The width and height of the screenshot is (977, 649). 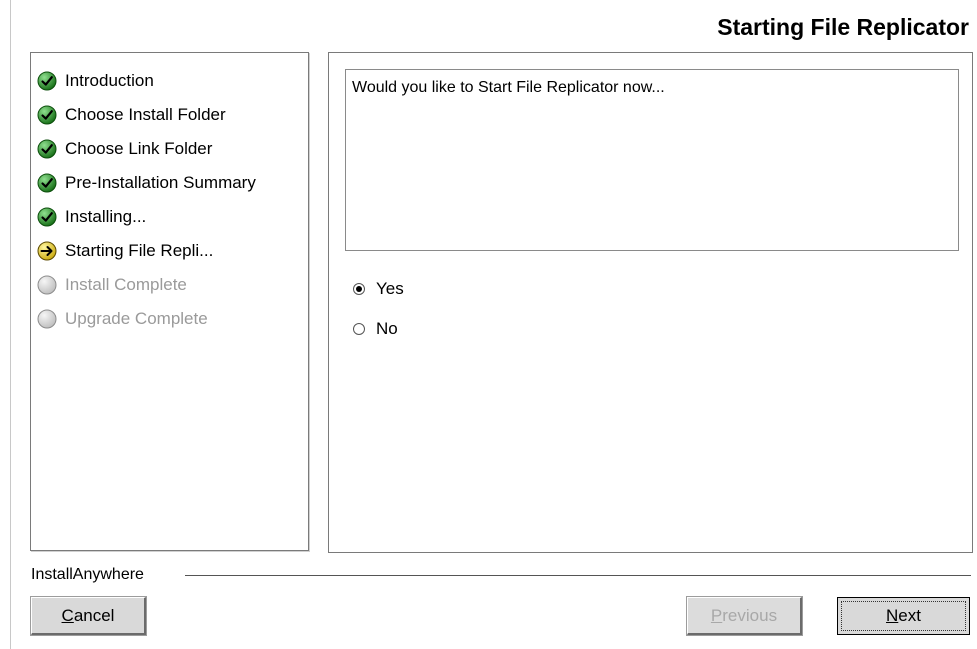 I want to click on step-label: Pre-Installation Summary, so click(x=160, y=182).